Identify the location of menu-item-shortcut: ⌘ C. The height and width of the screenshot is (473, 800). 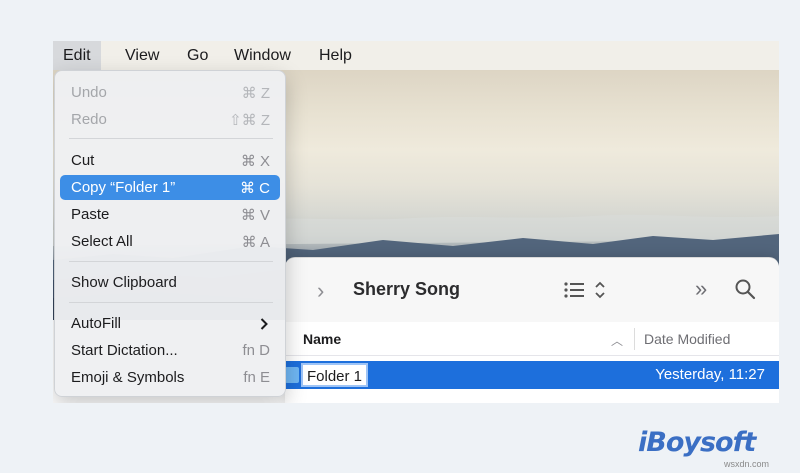
(255, 188).